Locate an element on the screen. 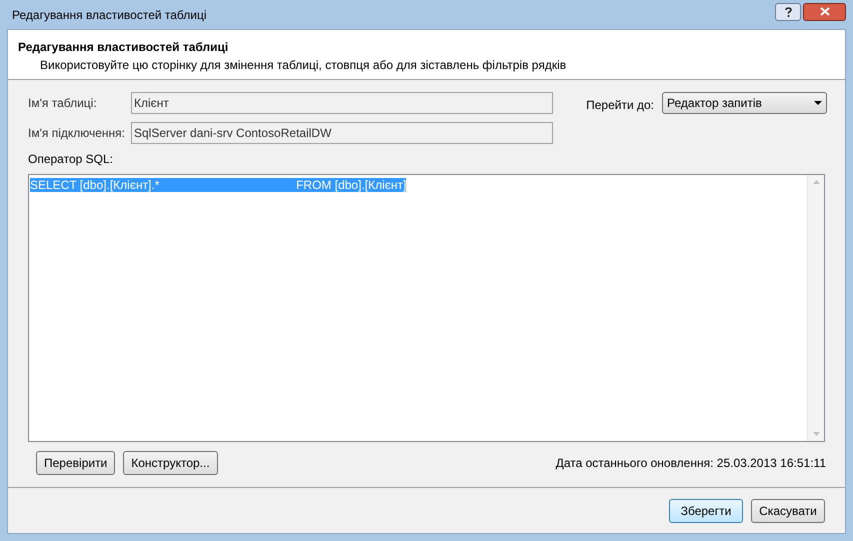 The width and height of the screenshot is (853, 541). read-only-field: Клієнт is located at coordinates (342, 103).